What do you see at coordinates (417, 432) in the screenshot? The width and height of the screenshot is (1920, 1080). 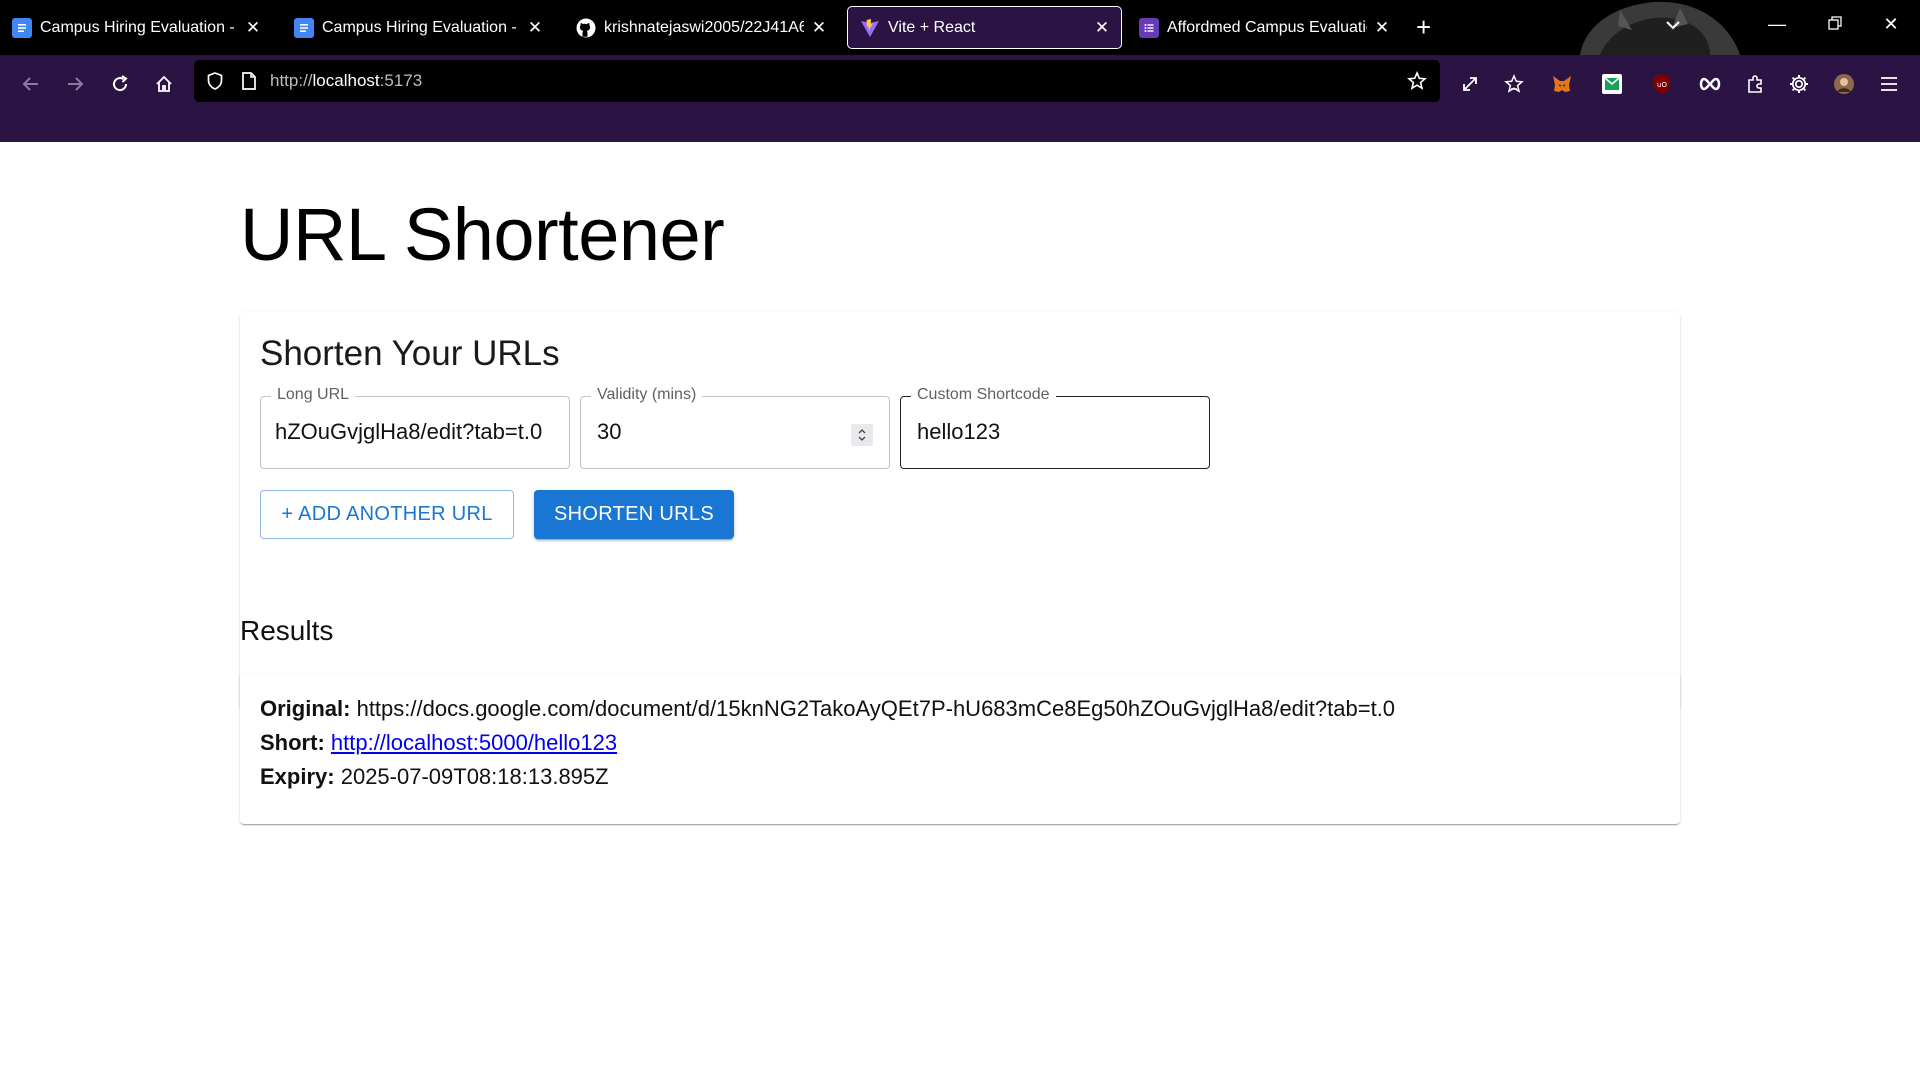 I see `long-url-input: hZOuGvjglHa8/edit?tab=t.0` at bounding box center [417, 432].